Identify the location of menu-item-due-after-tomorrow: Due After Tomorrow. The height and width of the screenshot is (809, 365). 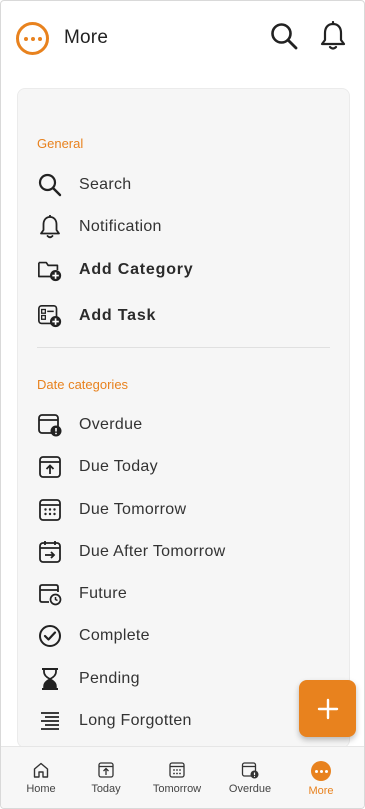
(184, 552).